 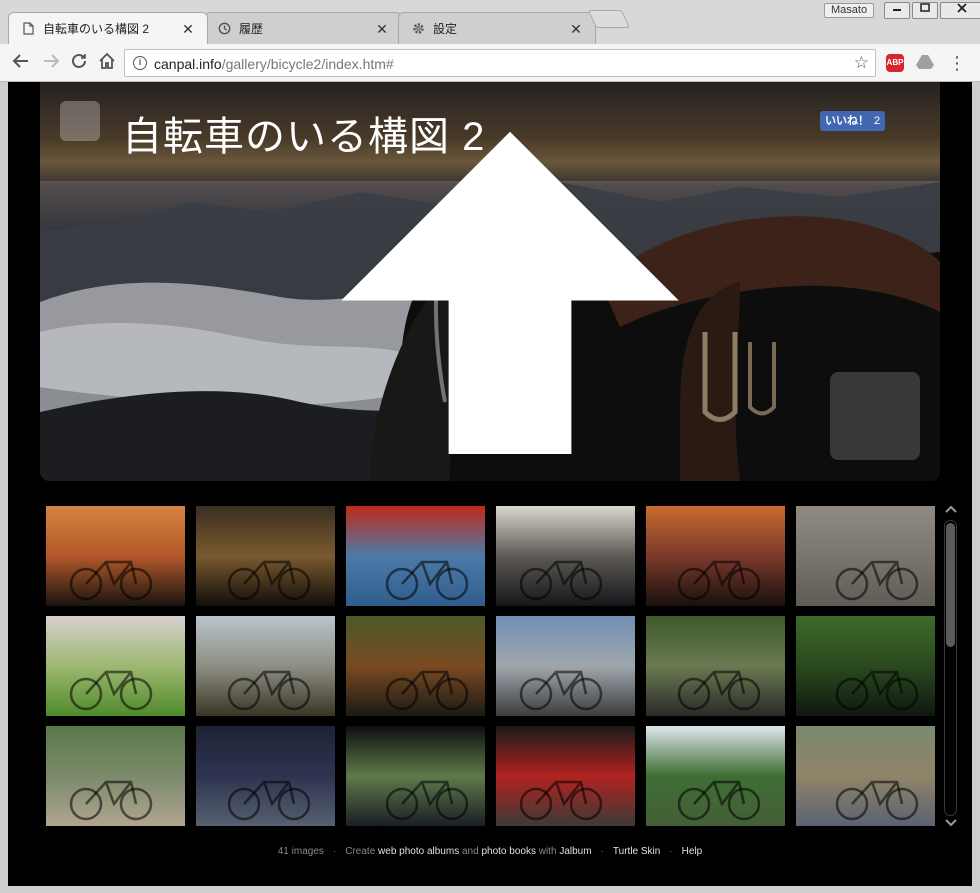 What do you see at coordinates (96, 29) in the screenshot?
I see `tab-label: 自転車のいる構図 2` at bounding box center [96, 29].